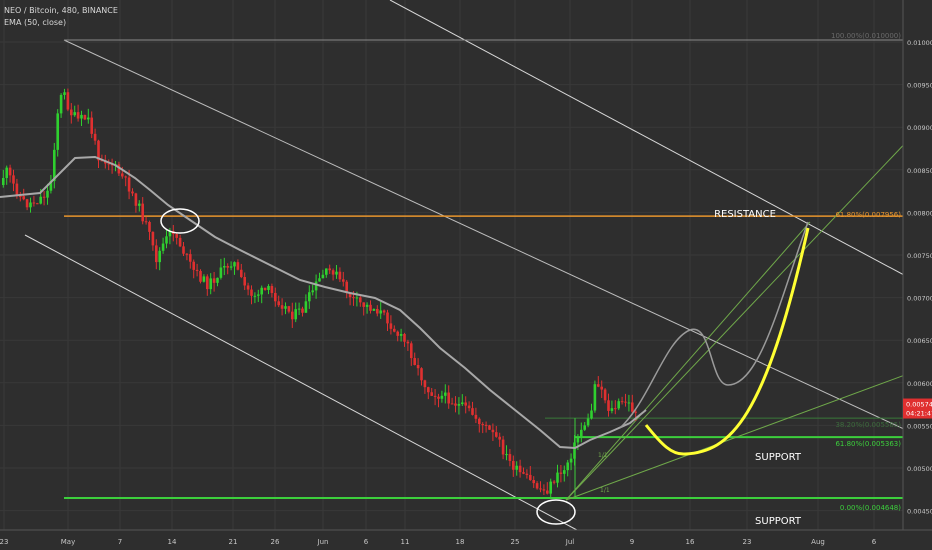  Describe the element at coordinates (919, 43) in the screenshot. I see `price-tick-label: 0.010000` at that location.